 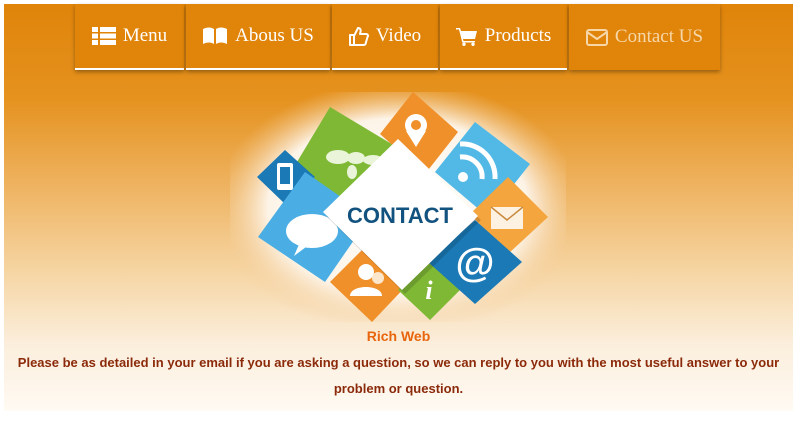 What do you see at coordinates (215, 36) in the screenshot?
I see `book-icon` at bounding box center [215, 36].